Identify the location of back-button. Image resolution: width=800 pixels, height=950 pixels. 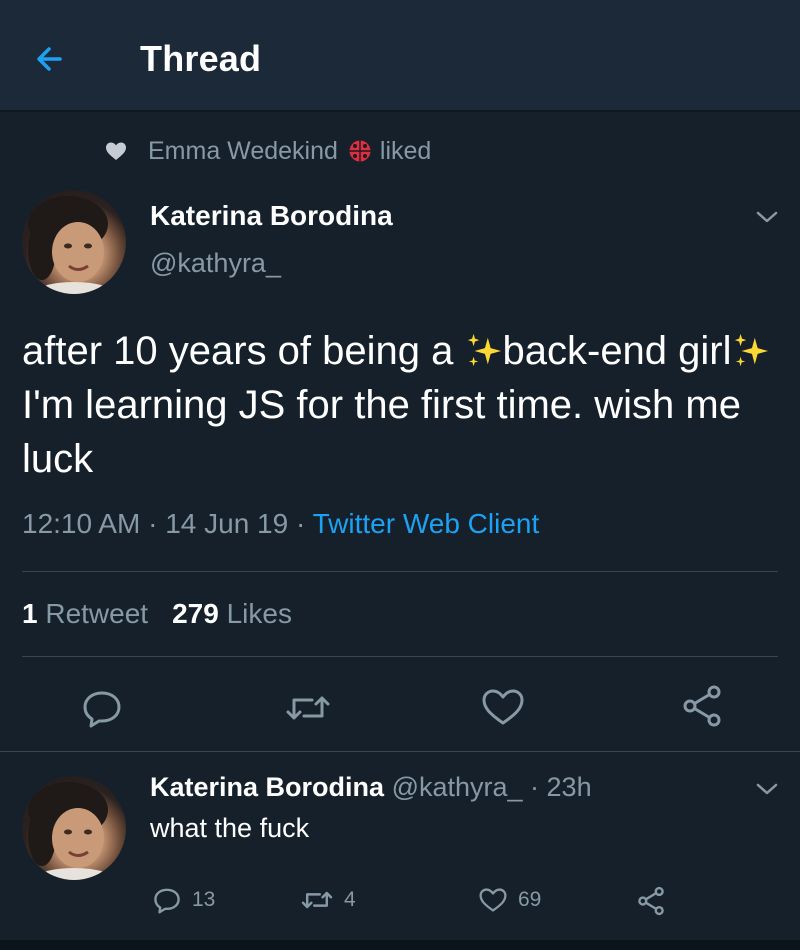
(53, 59).